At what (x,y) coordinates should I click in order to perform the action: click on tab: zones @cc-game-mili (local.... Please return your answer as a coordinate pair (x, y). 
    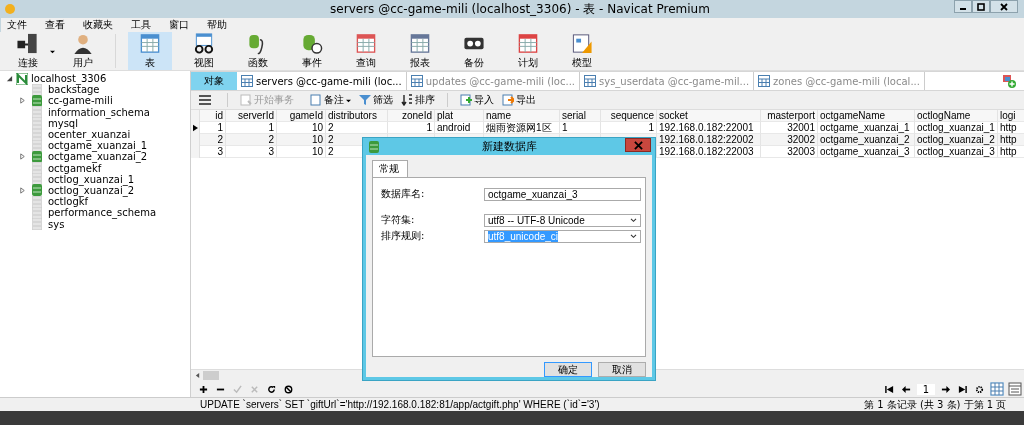
    Looking at the image, I should click on (839, 81).